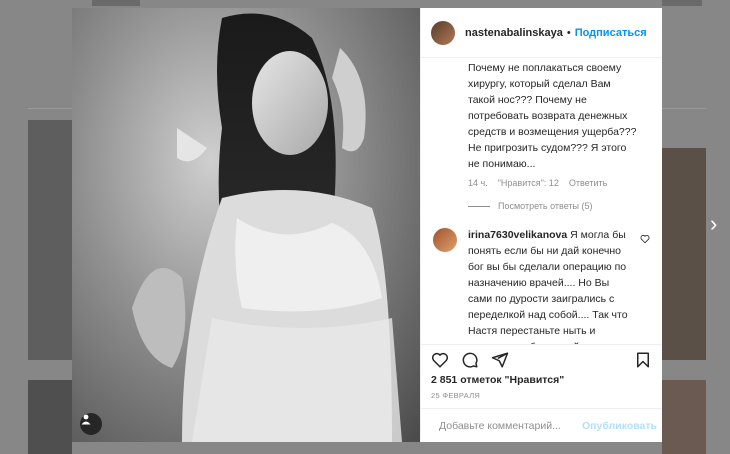 The height and width of the screenshot is (454, 730). What do you see at coordinates (506, 425) in the screenshot?
I see `comment-input` at bounding box center [506, 425].